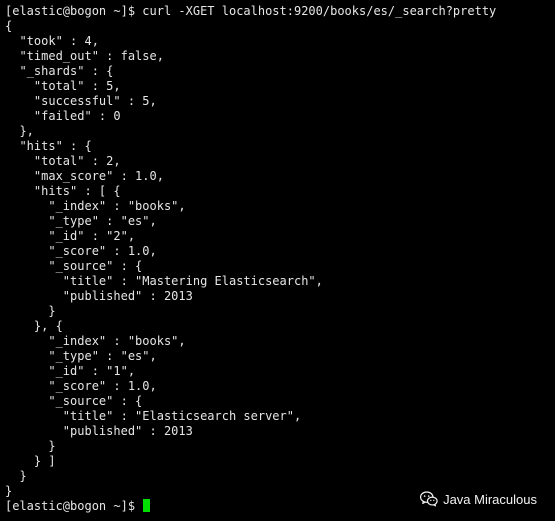  I want to click on json-output-line: "max_score" : 1.0,, so click(84, 176).